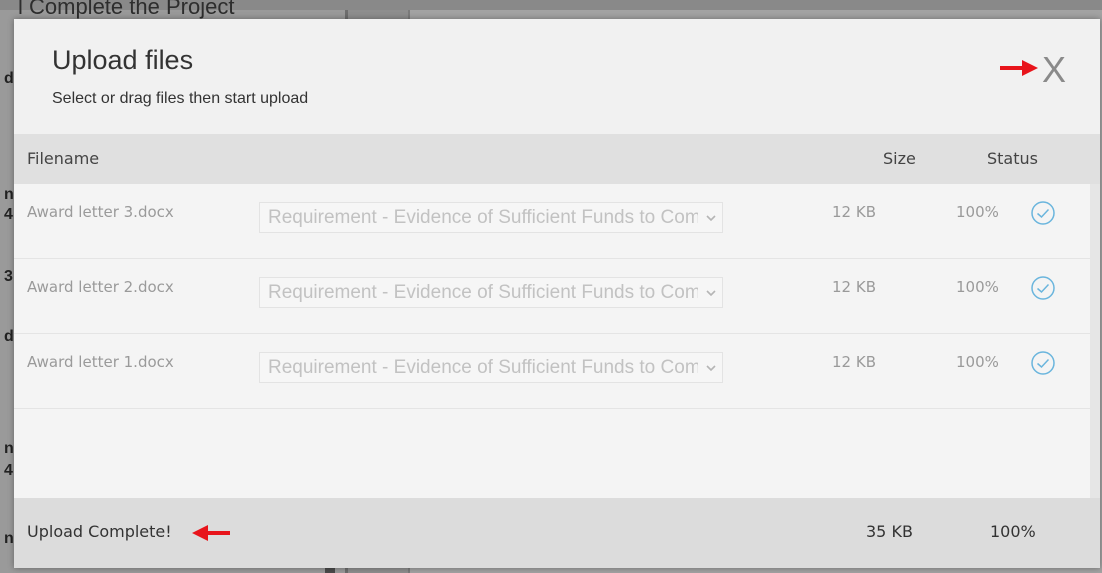 This screenshot has width=1102, height=573. Describe the element at coordinates (889, 531) in the screenshot. I see `total-size: 35 KB` at that location.